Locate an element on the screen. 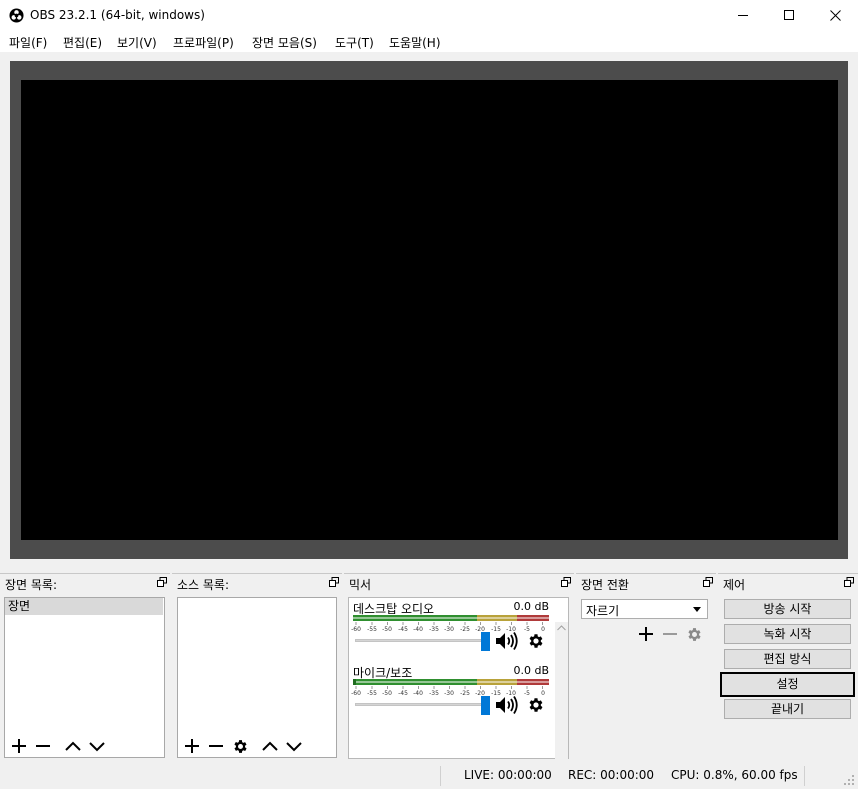 The image size is (858, 789). scene-item: 장면 is located at coordinates (84, 606).